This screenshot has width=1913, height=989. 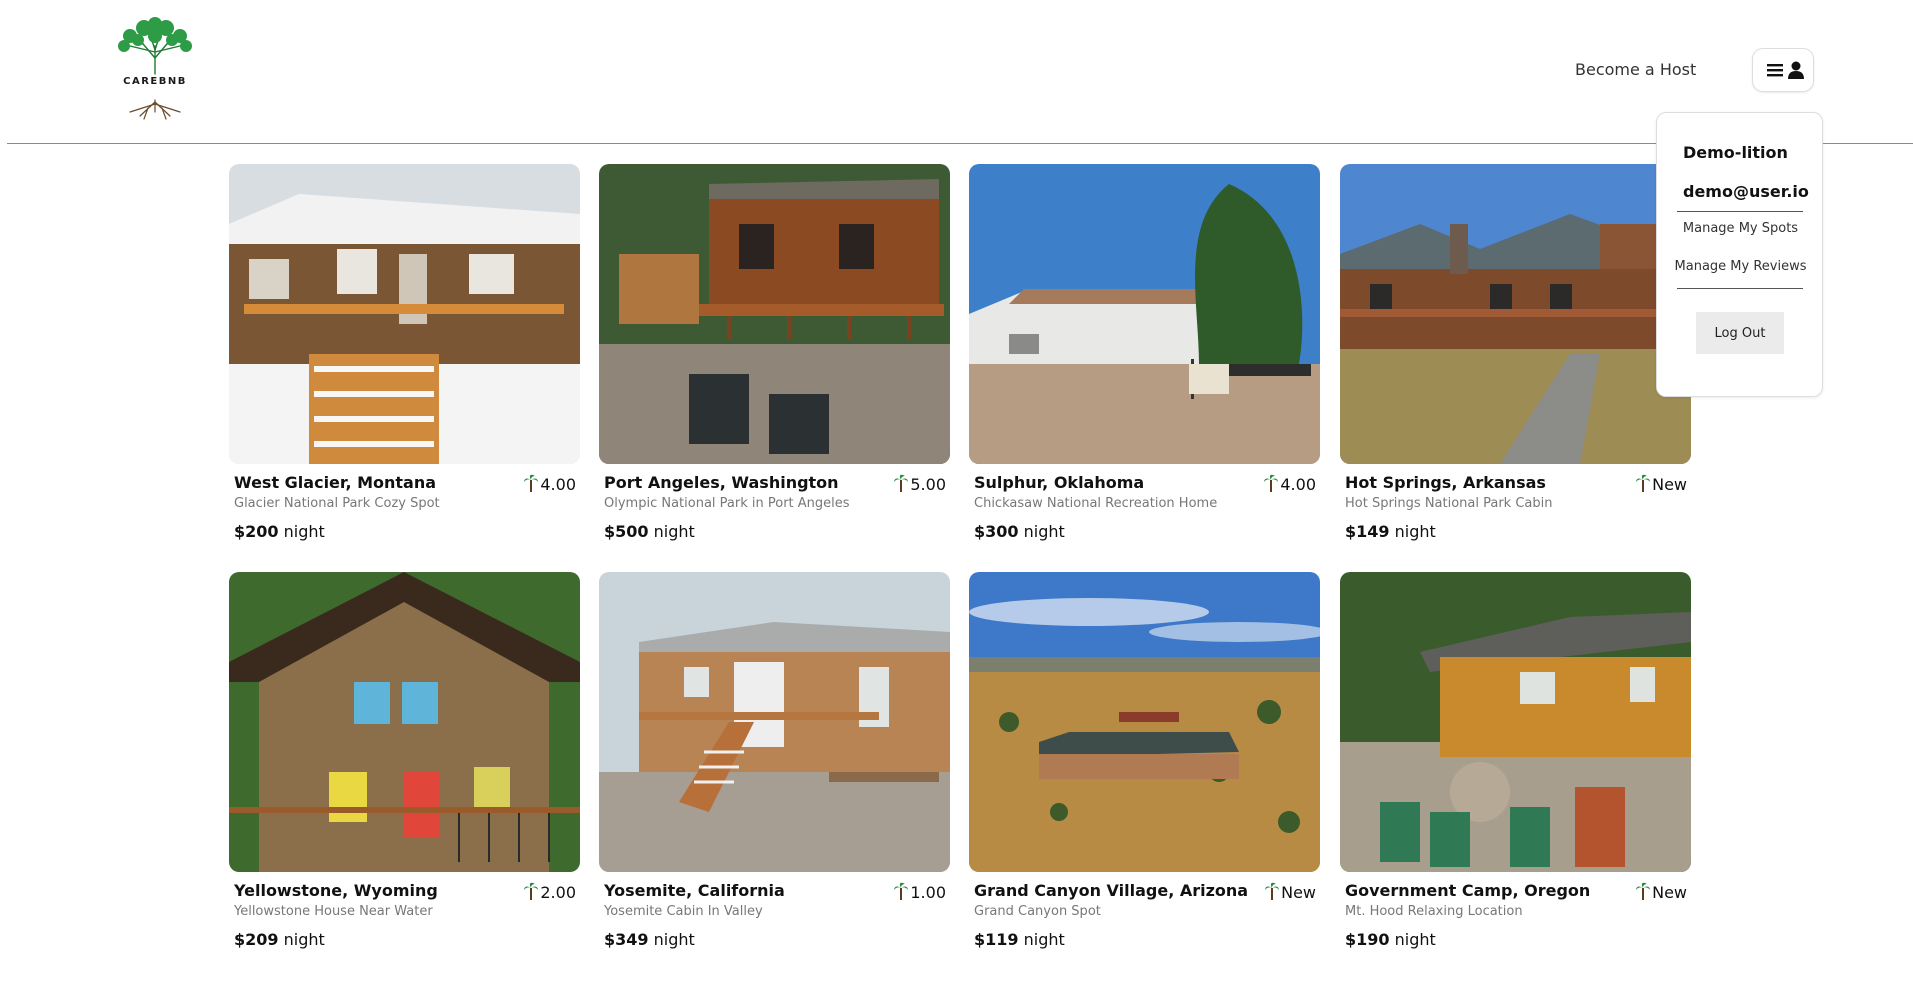 What do you see at coordinates (558, 892) in the screenshot?
I see `spot-rating-value: 2.00` at bounding box center [558, 892].